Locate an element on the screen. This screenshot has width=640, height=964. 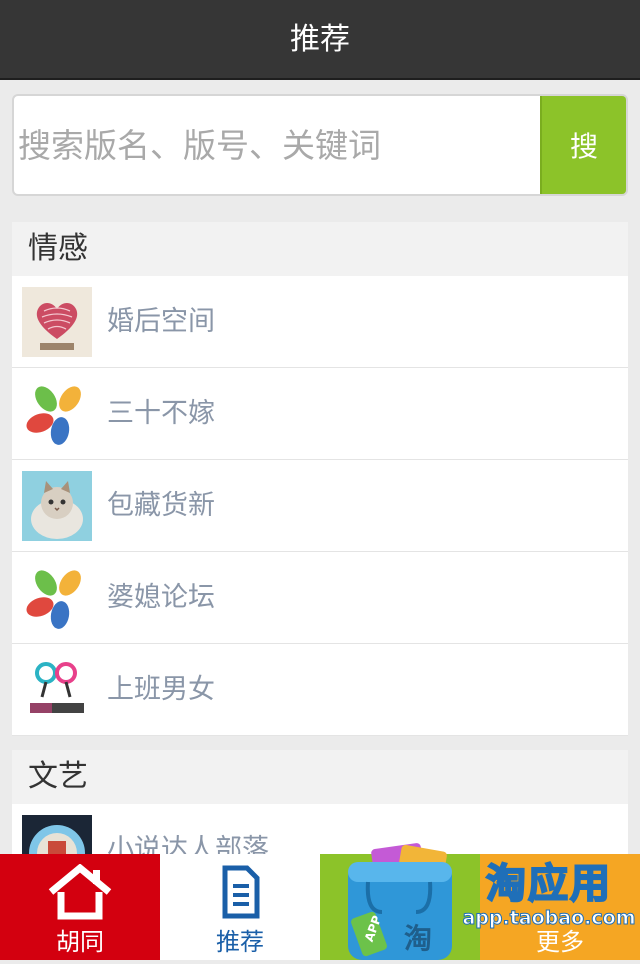
item-label: 三十不嫁 is located at coordinates (161, 413).